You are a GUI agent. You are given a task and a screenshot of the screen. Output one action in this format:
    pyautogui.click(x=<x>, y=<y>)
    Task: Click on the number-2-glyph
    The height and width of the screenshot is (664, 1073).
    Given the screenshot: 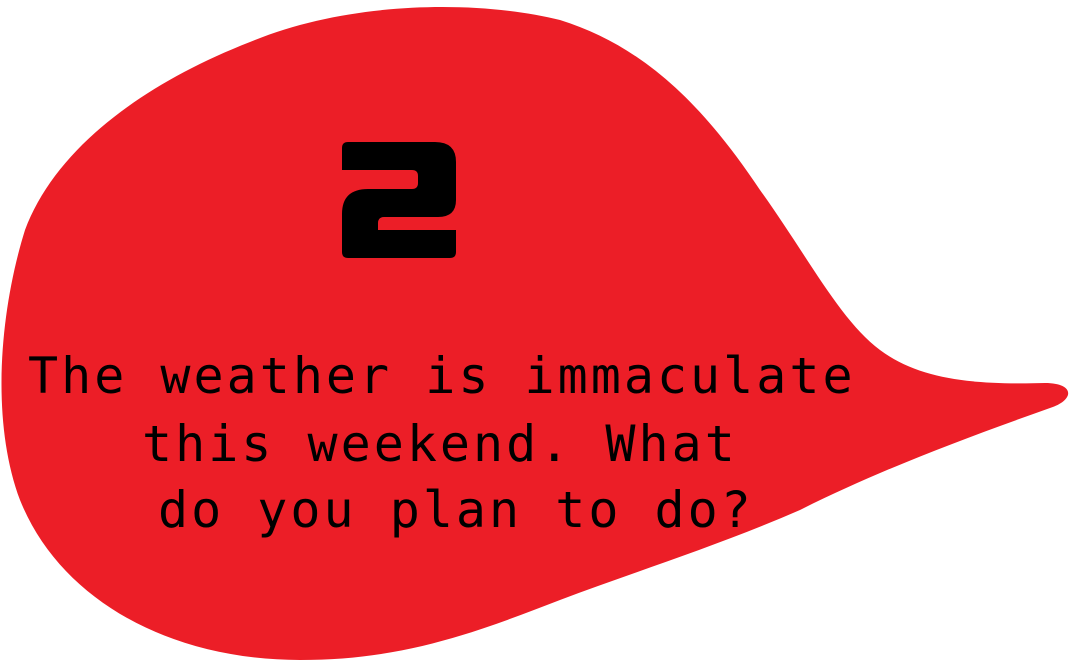 What is the action you would take?
    pyautogui.click(x=399, y=200)
    